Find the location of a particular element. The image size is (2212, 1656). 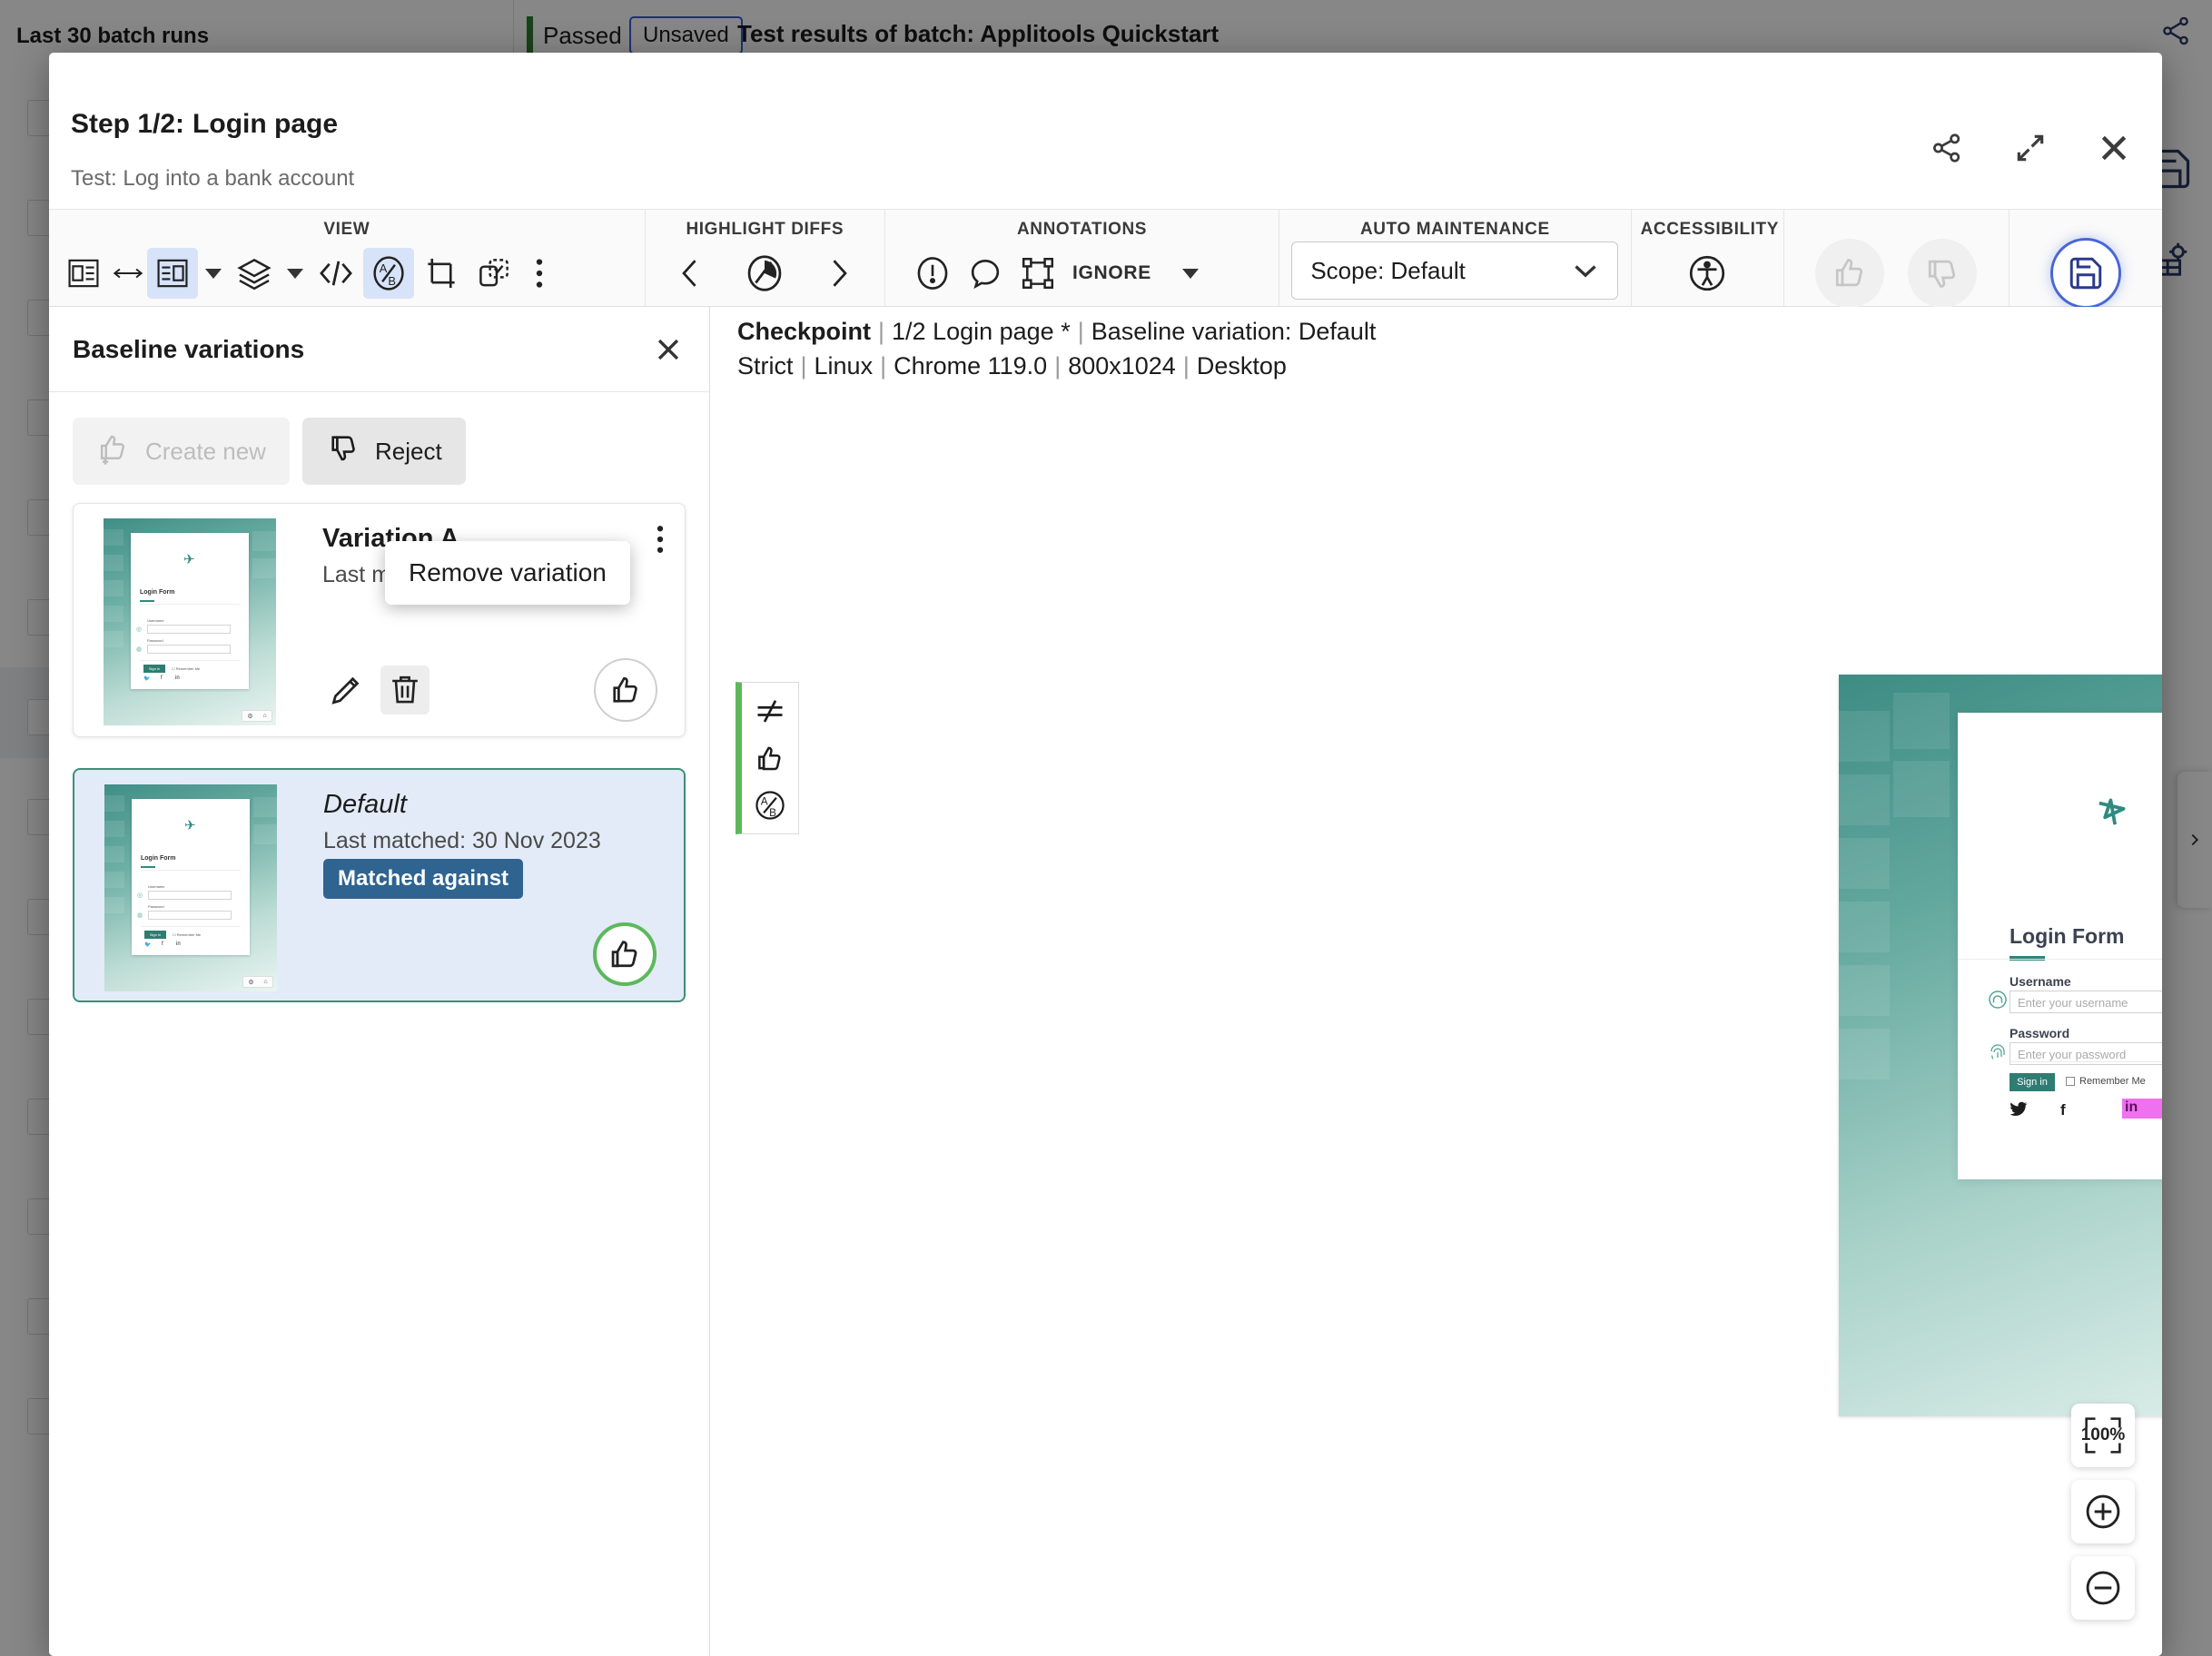

zoom-out-icon is located at coordinates (2103, 1588).